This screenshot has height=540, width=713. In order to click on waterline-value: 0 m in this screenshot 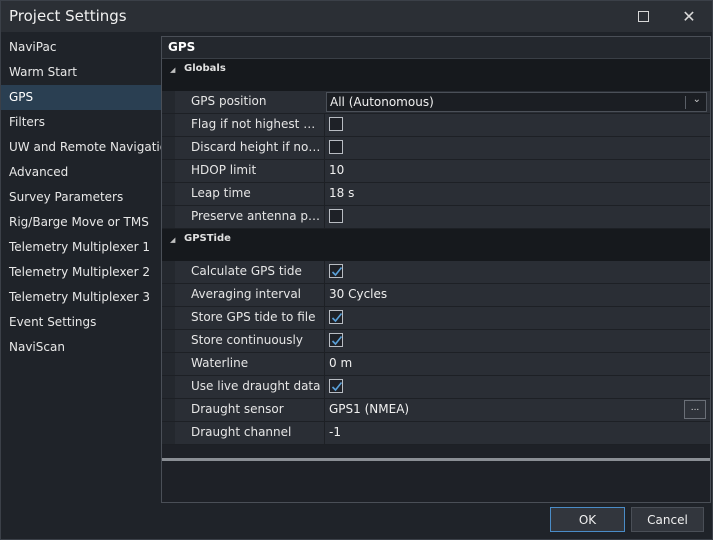, I will do `click(340, 363)`.